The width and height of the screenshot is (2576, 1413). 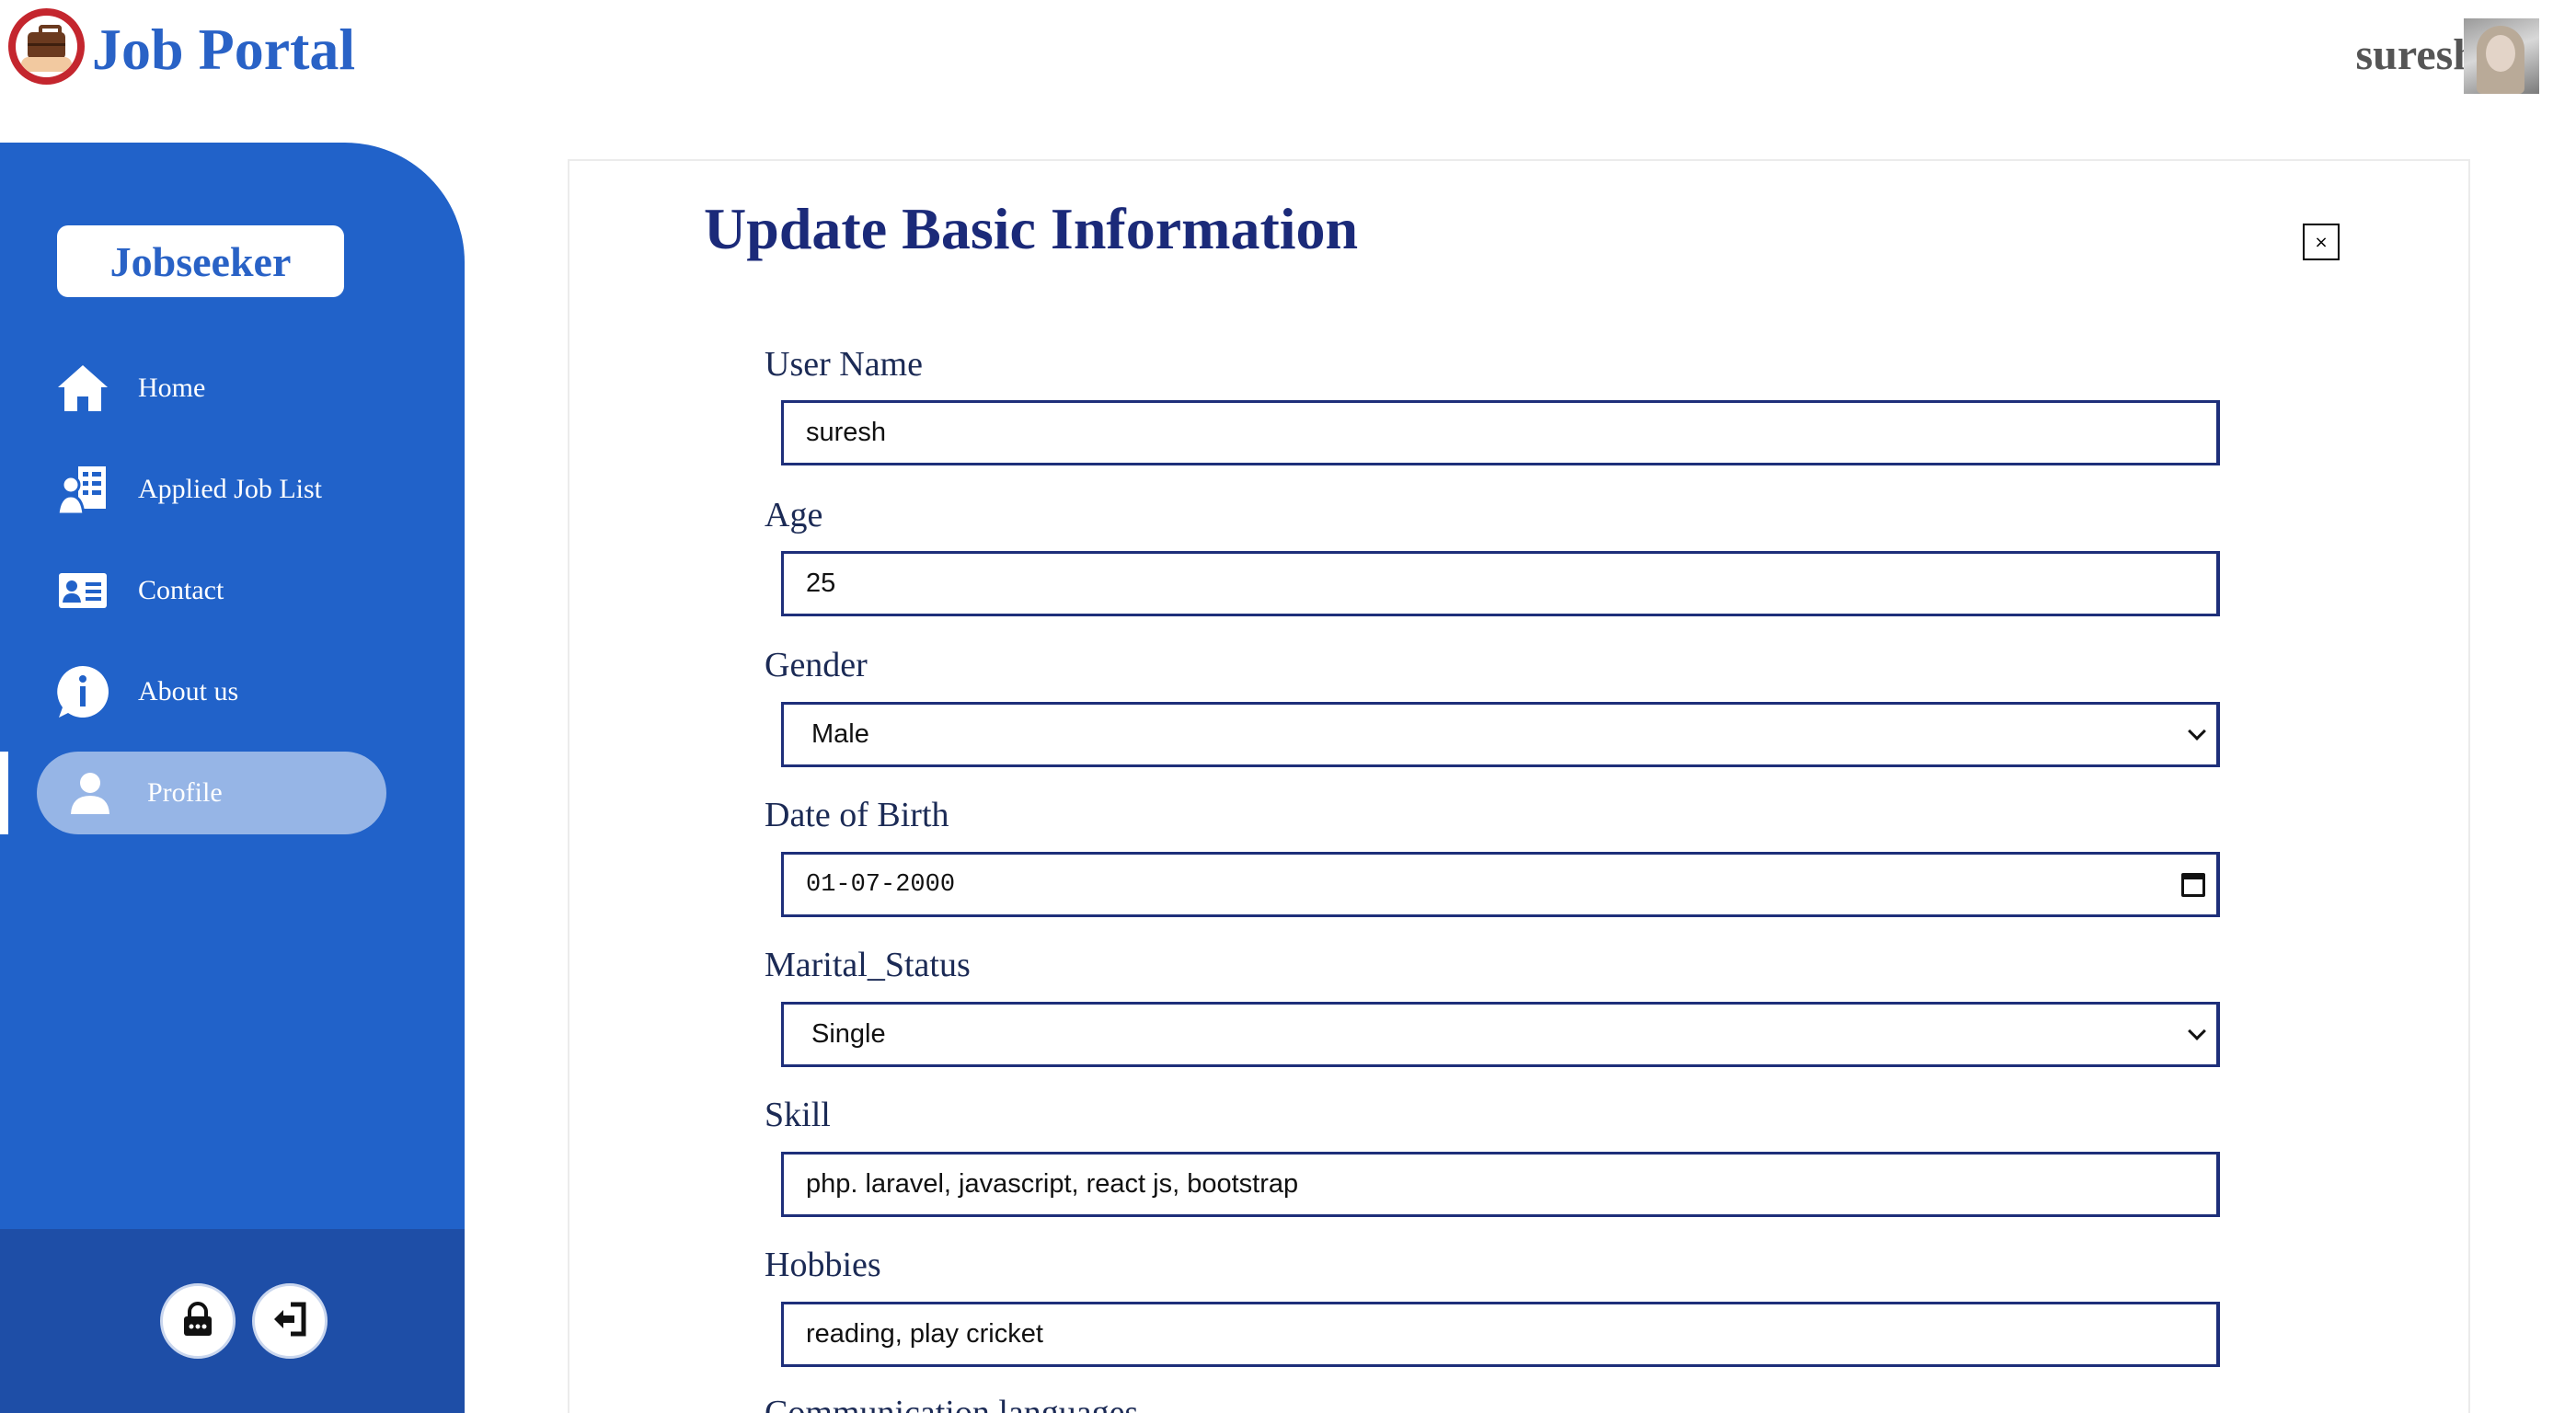 What do you see at coordinates (232, 590) in the screenshot?
I see `sidebar-item-contact: Contact` at bounding box center [232, 590].